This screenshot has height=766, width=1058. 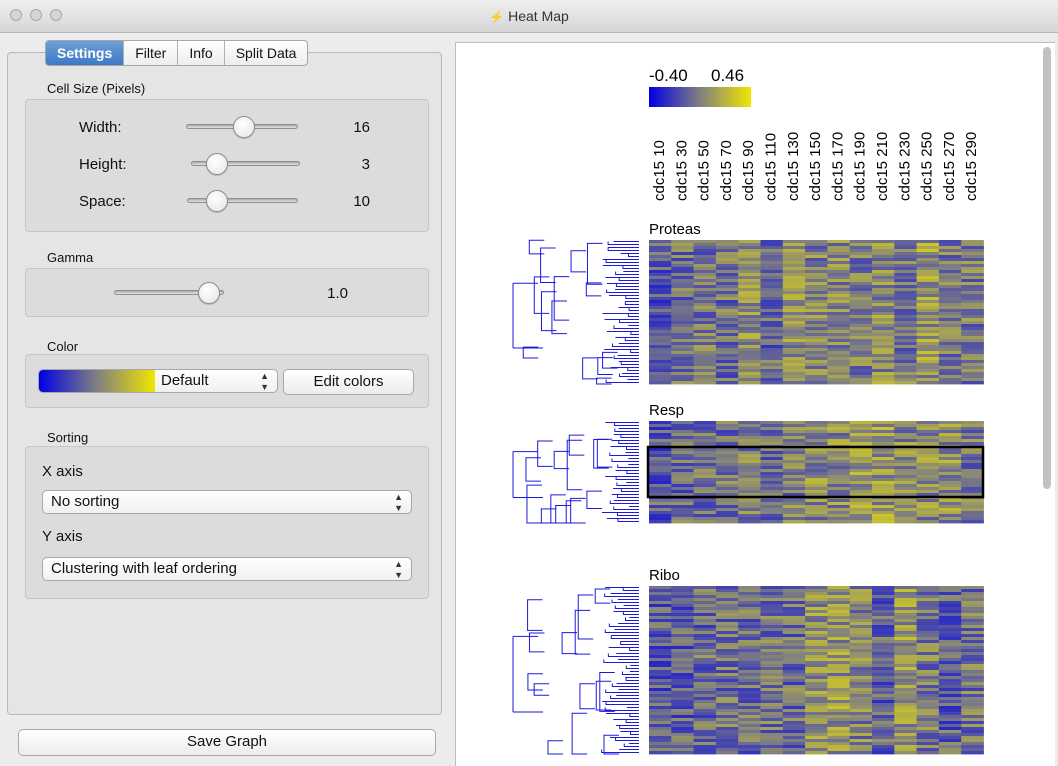 What do you see at coordinates (217, 164) in the screenshot?
I see `height-slider-knob` at bounding box center [217, 164].